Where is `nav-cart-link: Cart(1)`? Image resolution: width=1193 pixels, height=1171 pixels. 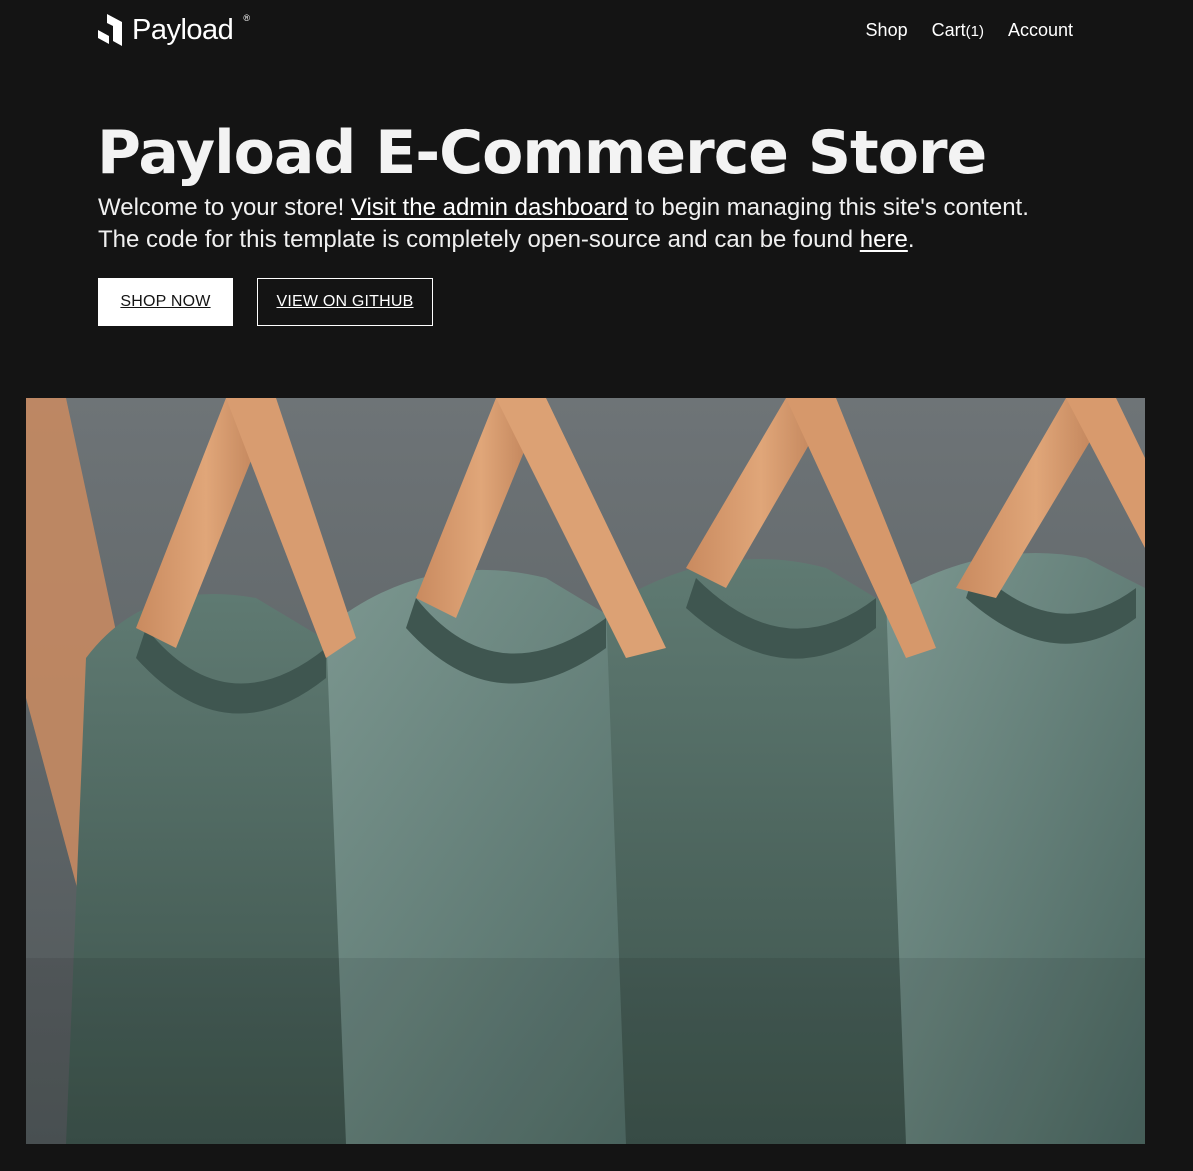 nav-cart-link: Cart(1) is located at coordinates (958, 30).